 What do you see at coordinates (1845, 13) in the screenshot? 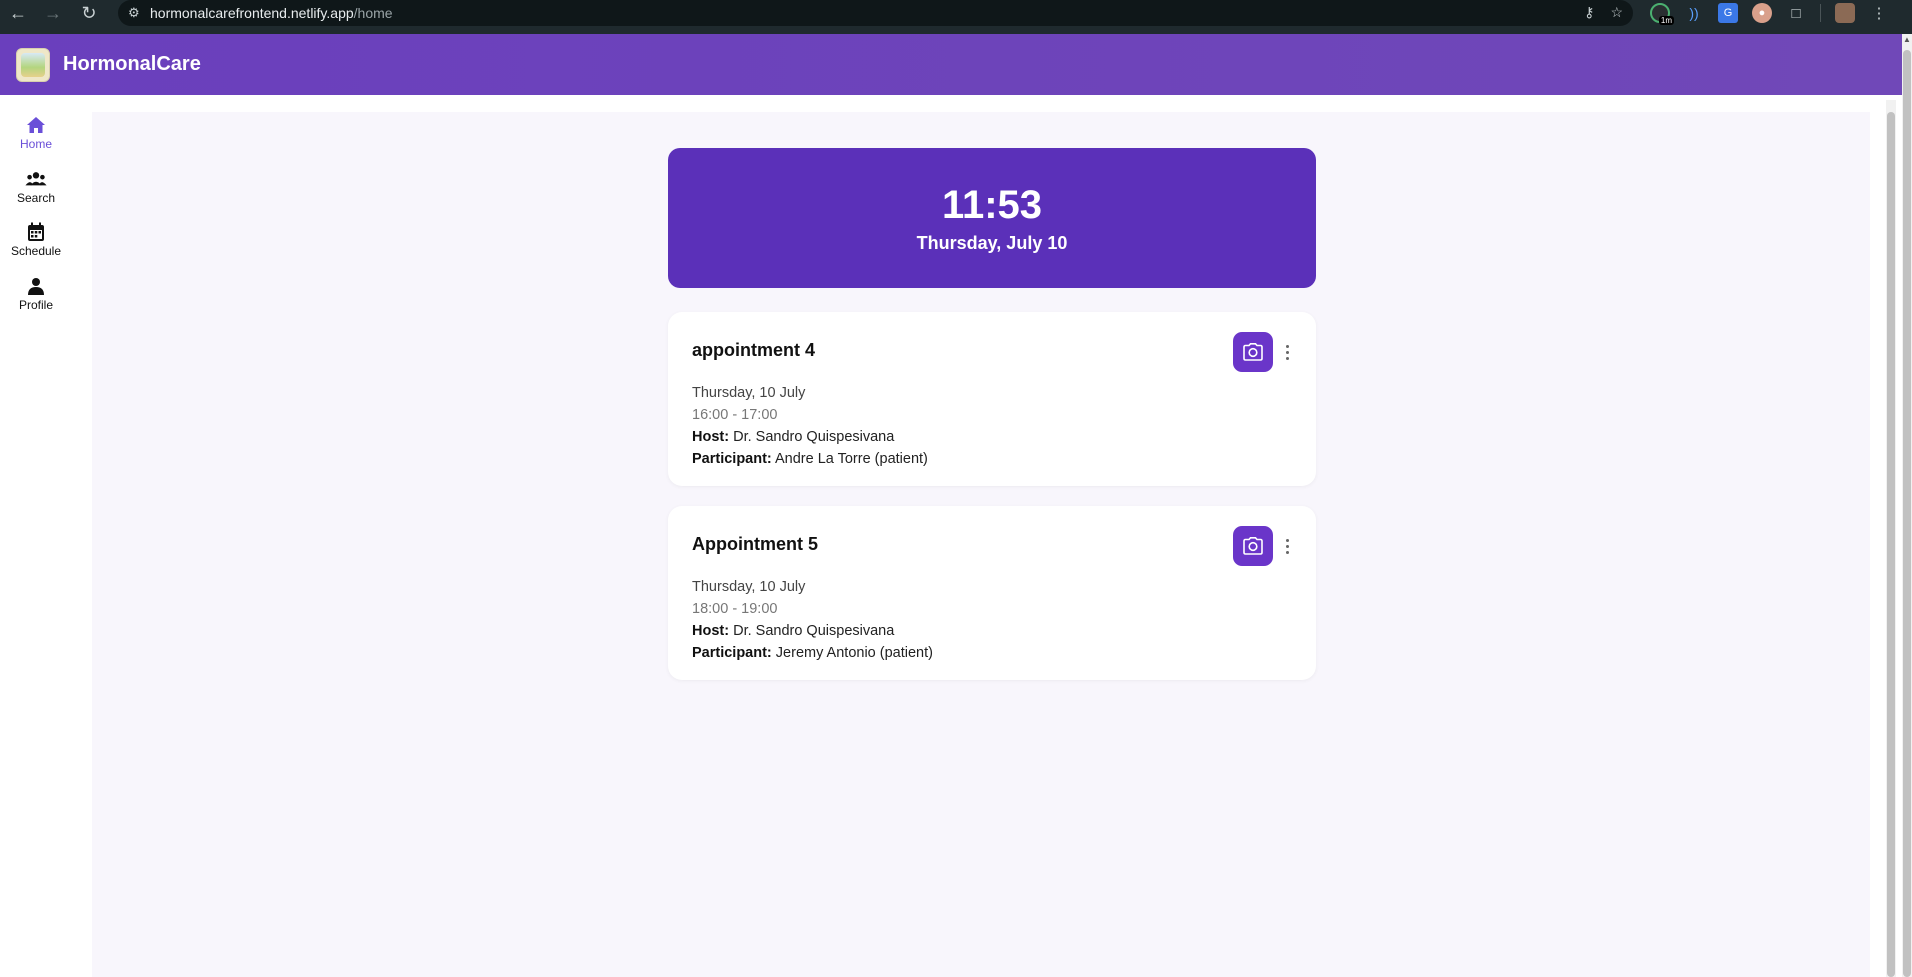
I see `profile-avatar-icon` at bounding box center [1845, 13].